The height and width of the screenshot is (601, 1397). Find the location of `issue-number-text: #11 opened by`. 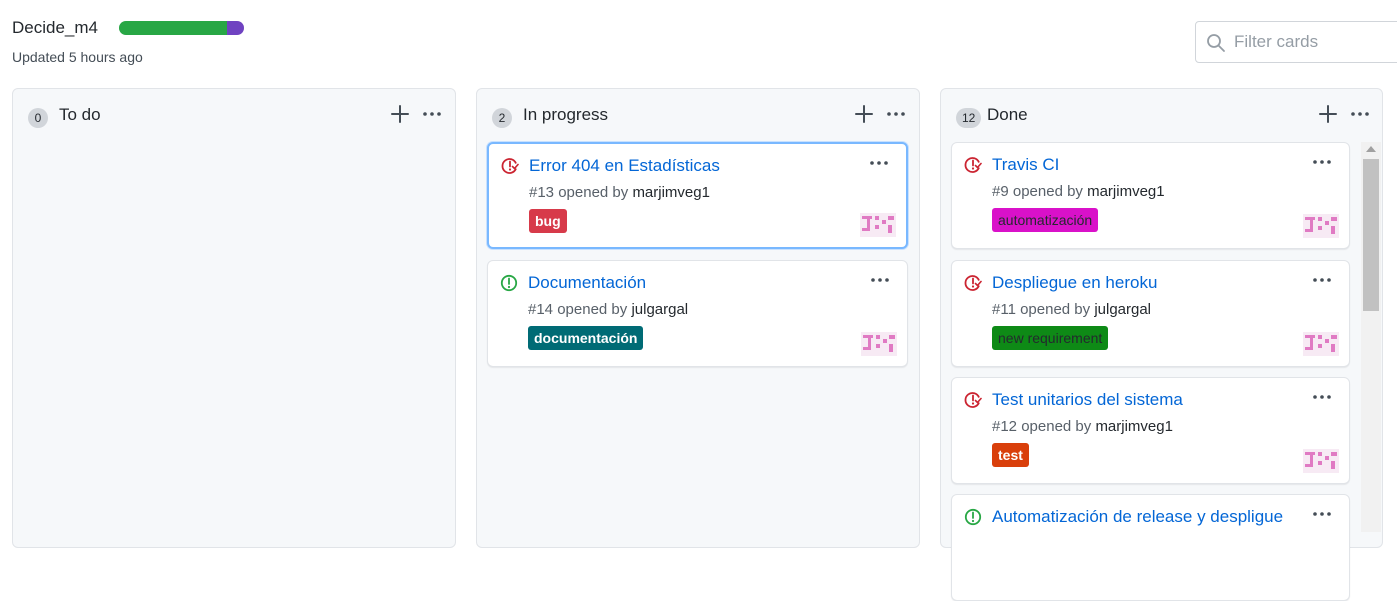

issue-number-text: #11 opened by is located at coordinates (1043, 309).